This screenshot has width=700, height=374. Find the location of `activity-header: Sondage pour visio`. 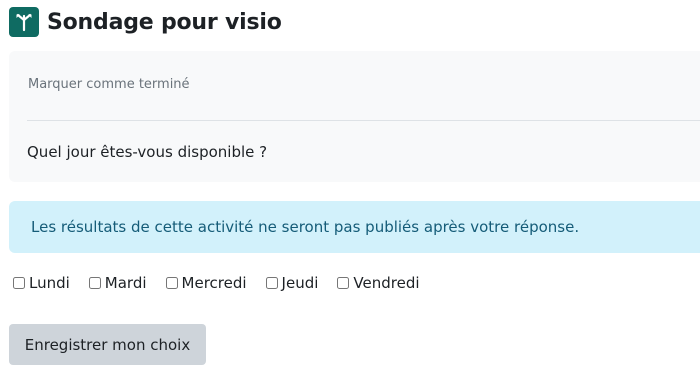

activity-header: Sondage pour visio is located at coordinates (145, 22).